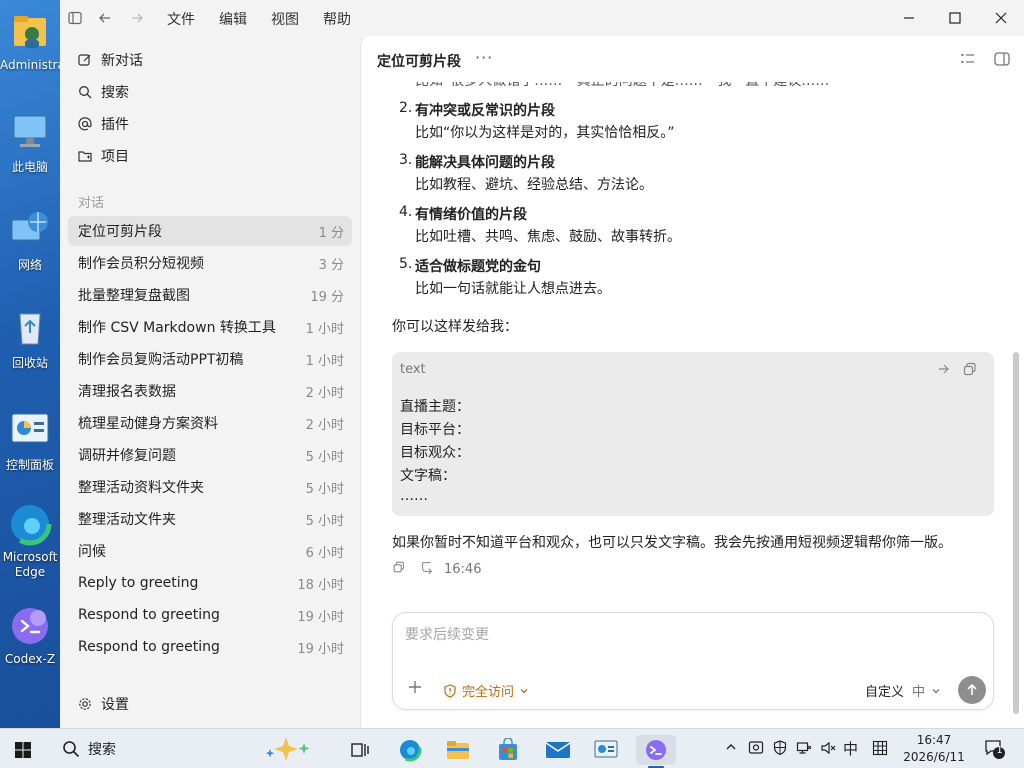  What do you see at coordinates (1002, 59) in the screenshot?
I see `side-panel-icon` at bounding box center [1002, 59].